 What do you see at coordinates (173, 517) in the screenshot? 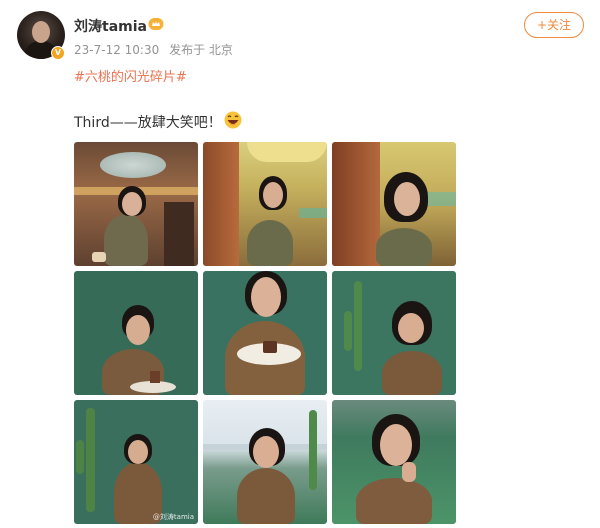
I see `watermark: @刘涛tamia` at bounding box center [173, 517].